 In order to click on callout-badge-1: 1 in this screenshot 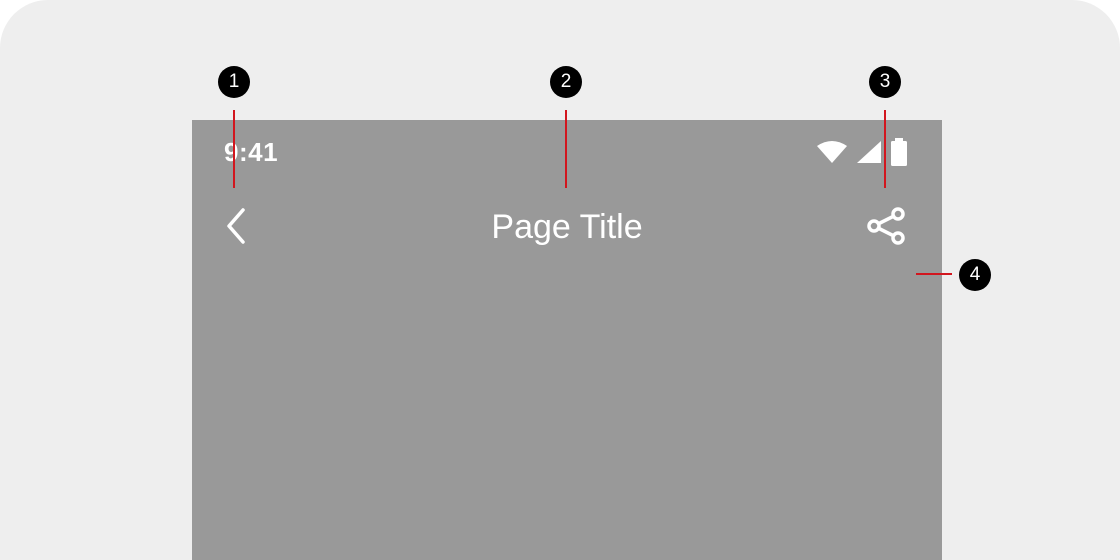, I will do `click(234, 82)`.